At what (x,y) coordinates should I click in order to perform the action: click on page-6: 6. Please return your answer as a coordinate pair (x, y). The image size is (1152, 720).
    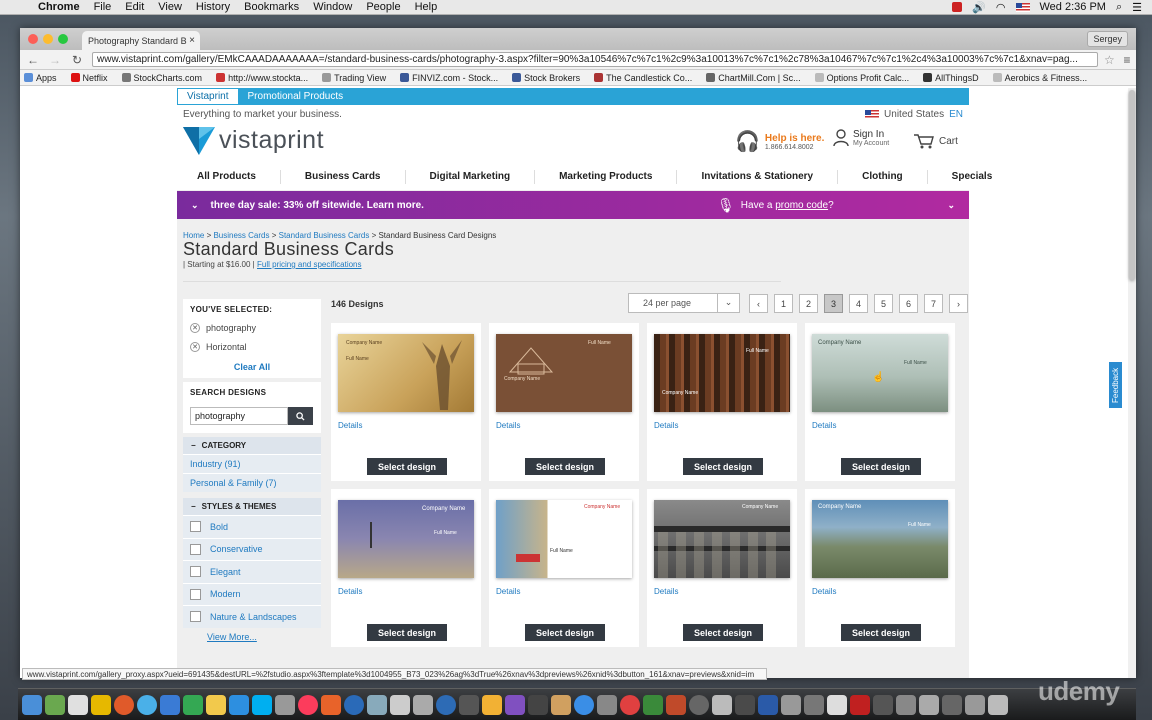
    Looking at the image, I should click on (908, 303).